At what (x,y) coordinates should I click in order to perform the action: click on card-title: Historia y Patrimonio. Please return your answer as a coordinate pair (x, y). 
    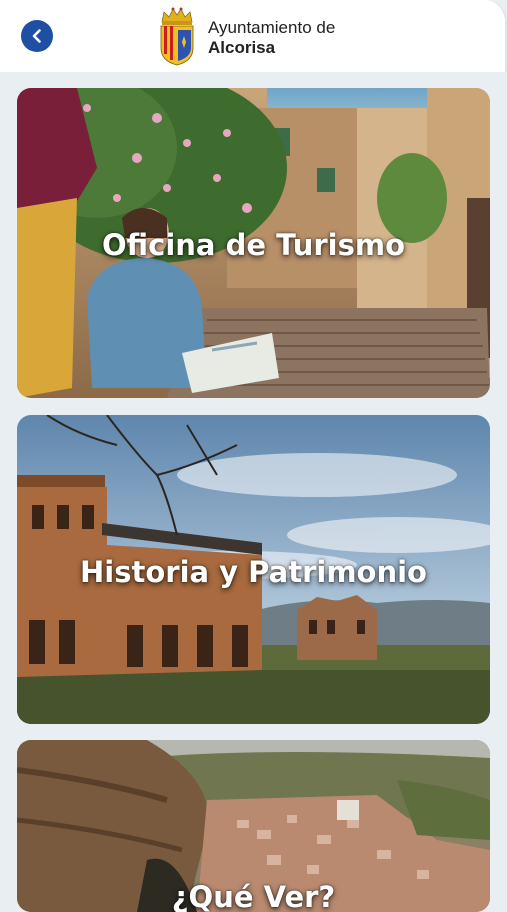
    Looking at the image, I should click on (253, 572).